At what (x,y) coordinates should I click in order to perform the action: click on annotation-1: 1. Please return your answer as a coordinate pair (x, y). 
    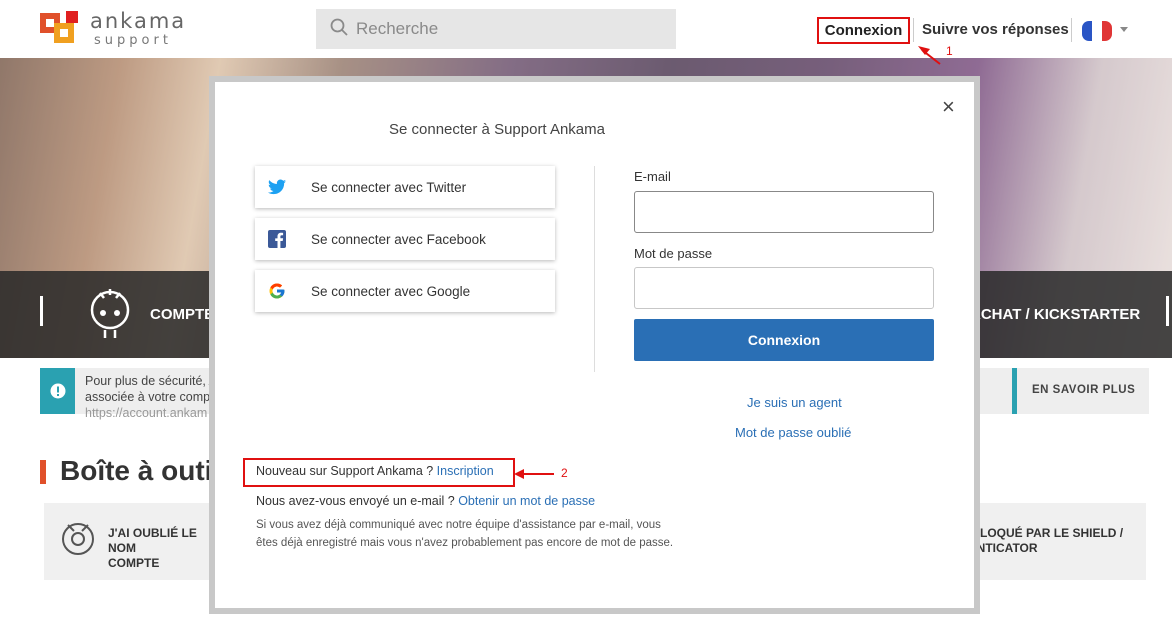
    Looking at the image, I should click on (949, 51).